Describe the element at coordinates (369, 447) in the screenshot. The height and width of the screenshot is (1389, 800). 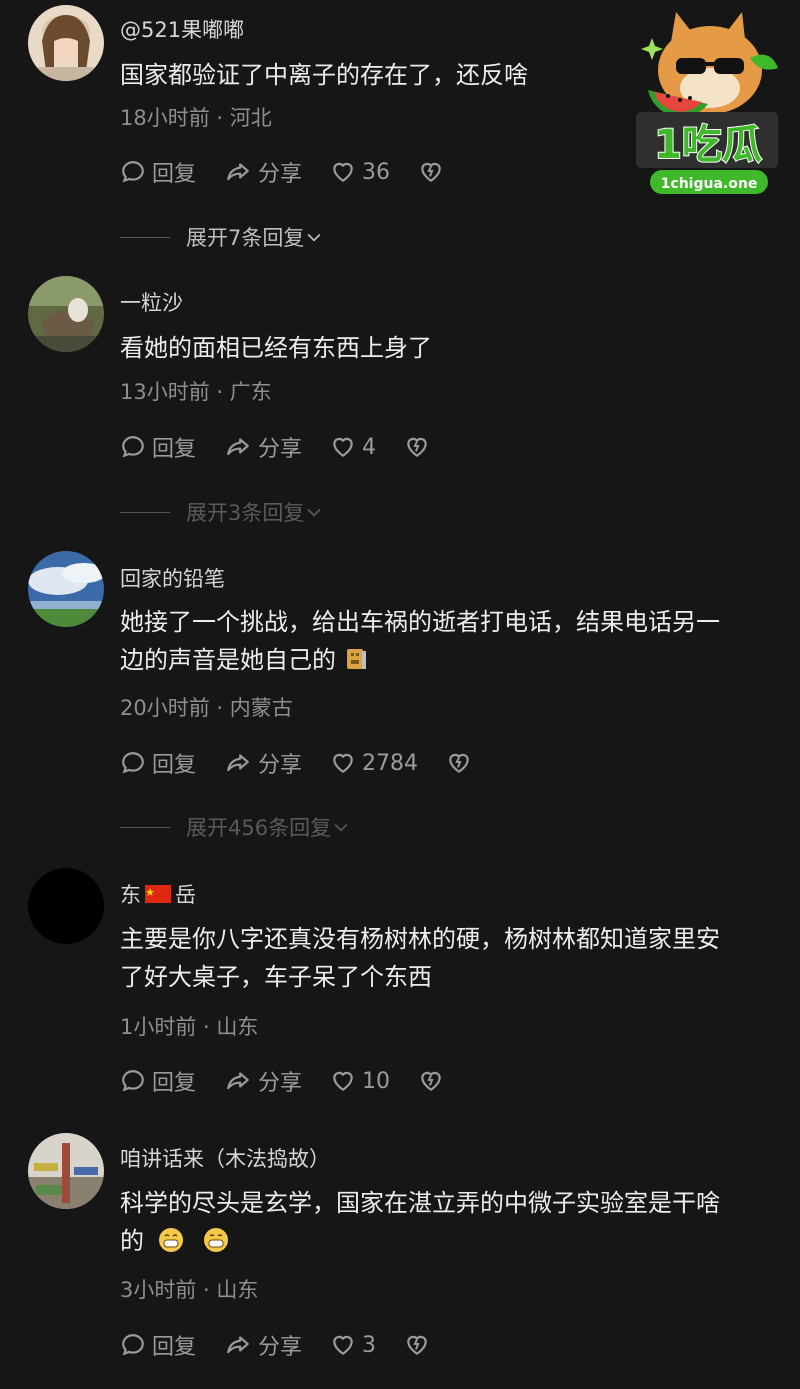
I see `like-count: 4` at that location.